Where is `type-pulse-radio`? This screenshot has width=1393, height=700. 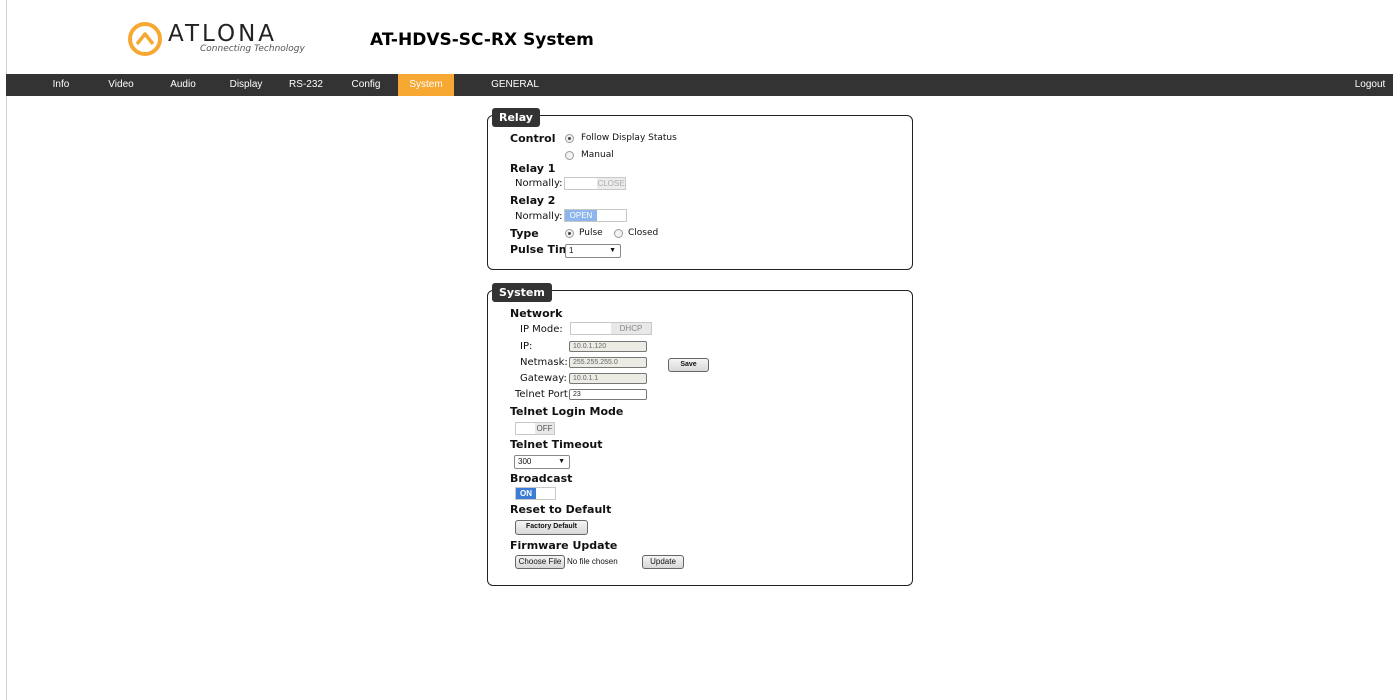
type-pulse-radio is located at coordinates (569, 233).